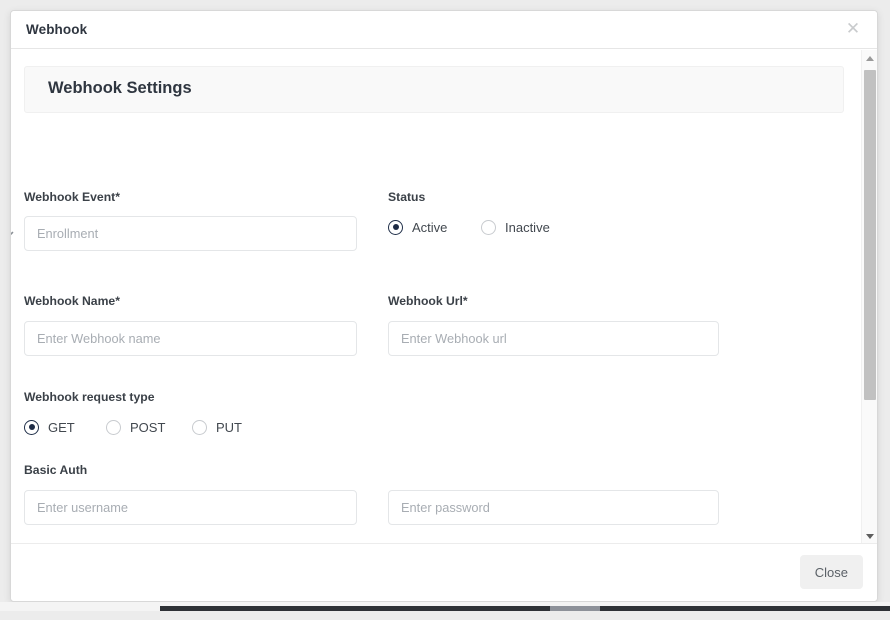  I want to click on request-type-radio-post: POST, so click(135, 427).